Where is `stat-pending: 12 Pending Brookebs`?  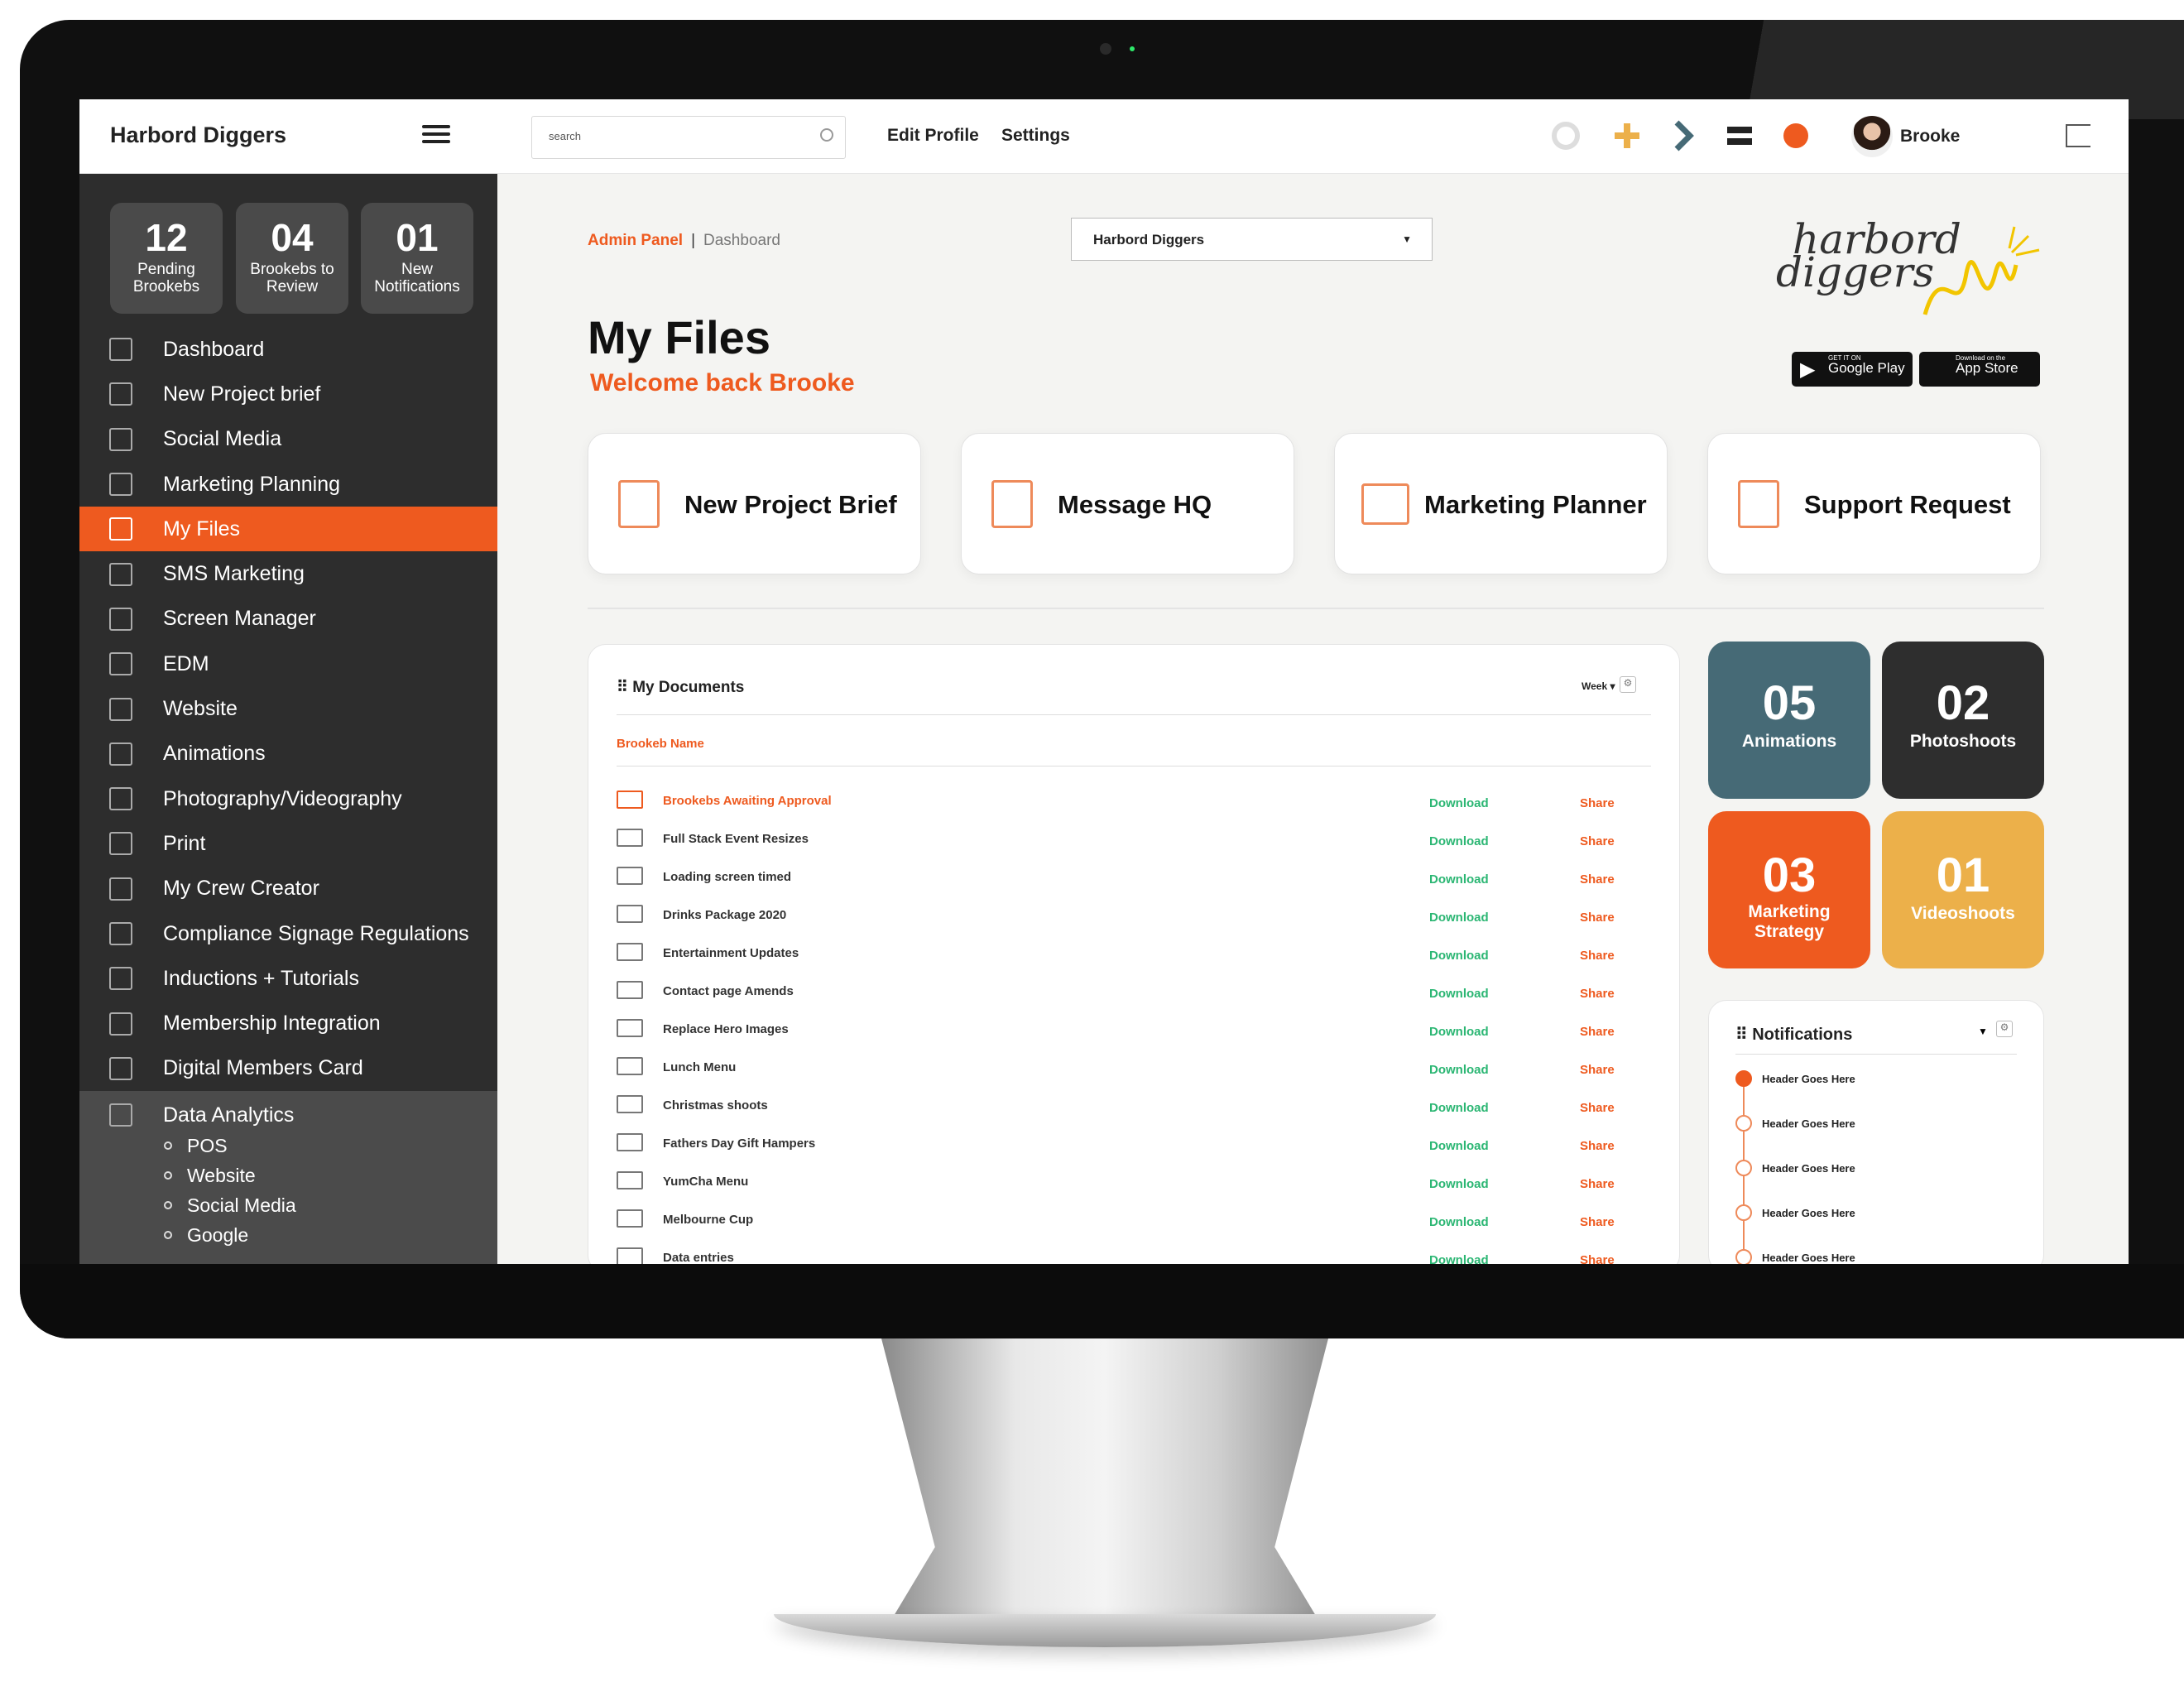 stat-pending: 12 Pending Brookebs is located at coordinates (166, 258).